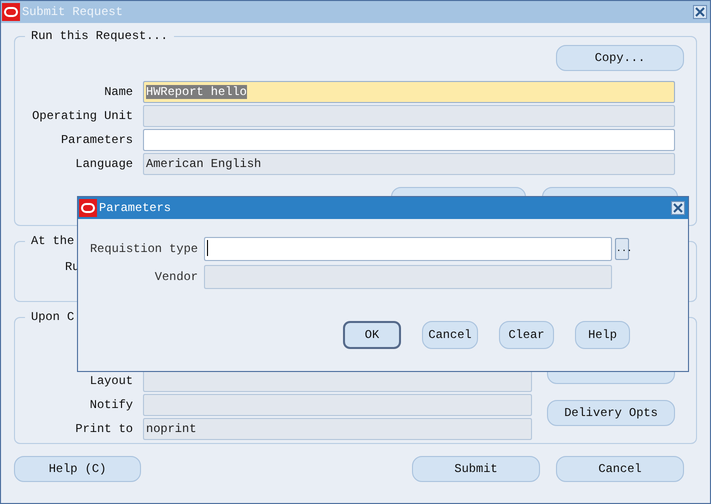 The image size is (711, 504). What do you see at coordinates (111, 381) in the screenshot?
I see `field-label: Layout` at bounding box center [111, 381].